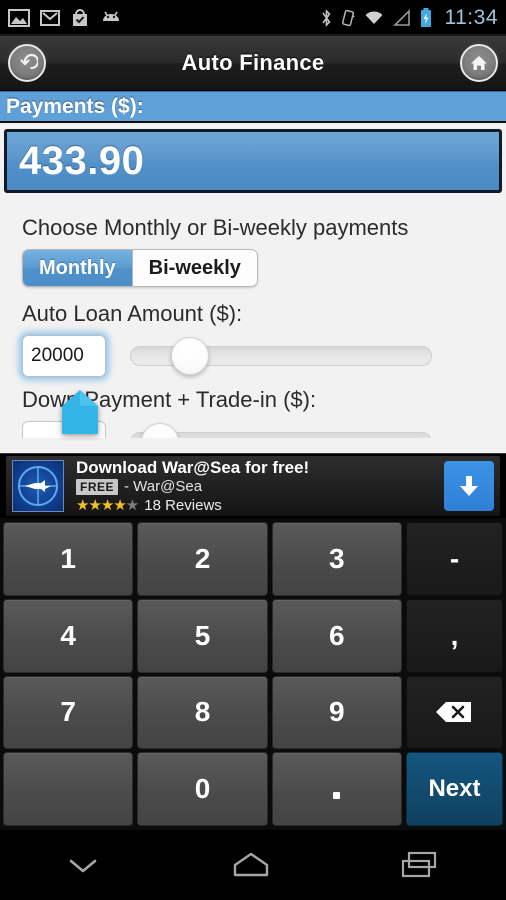 Image resolution: width=506 pixels, height=900 pixels. What do you see at coordinates (202, 789) in the screenshot?
I see `key-0: 0` at bounding box center [202, 789].